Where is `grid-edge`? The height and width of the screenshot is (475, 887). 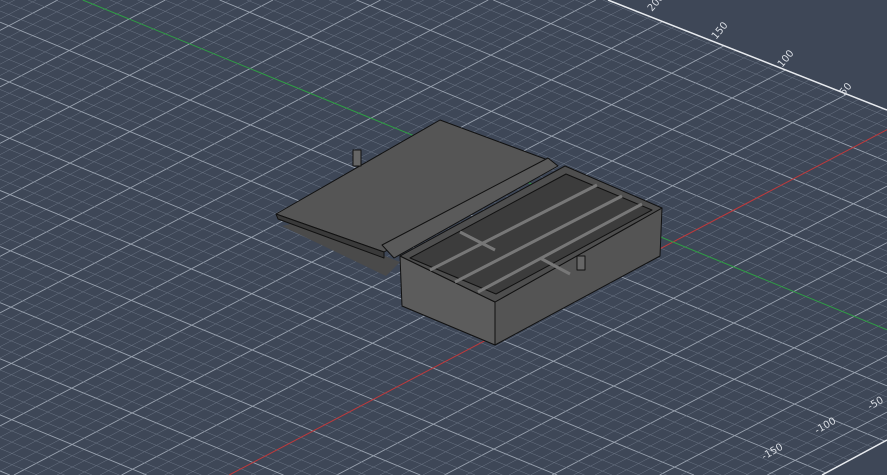
grid-edge is located at coordinates (854, 457).